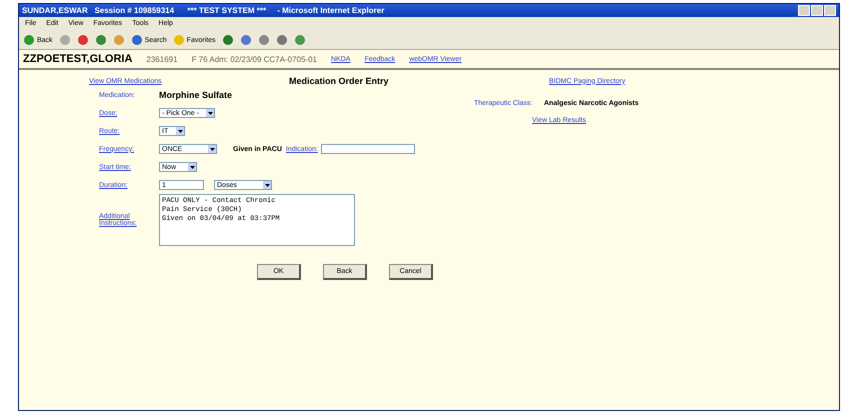  I want to click on page-title: Medication Order Entry, so click(339, 81).